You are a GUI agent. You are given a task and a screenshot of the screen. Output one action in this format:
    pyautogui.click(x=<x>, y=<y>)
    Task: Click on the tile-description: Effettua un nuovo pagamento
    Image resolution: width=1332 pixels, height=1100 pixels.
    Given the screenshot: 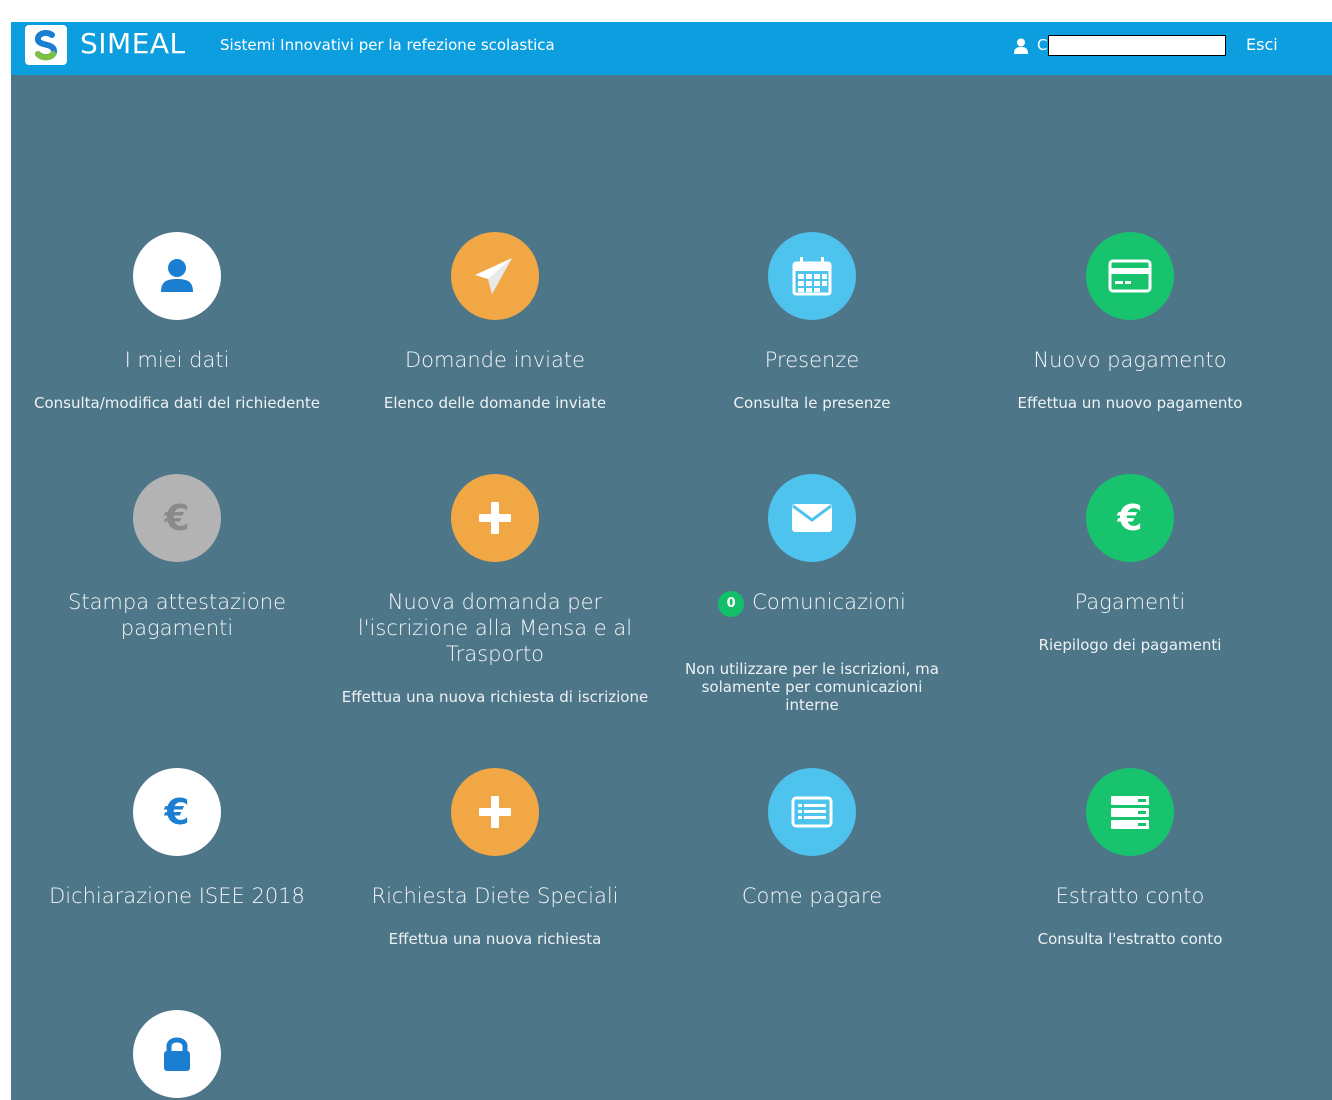 What is the action you would take?
    pyautogui.click(x=1130, y=403)
    